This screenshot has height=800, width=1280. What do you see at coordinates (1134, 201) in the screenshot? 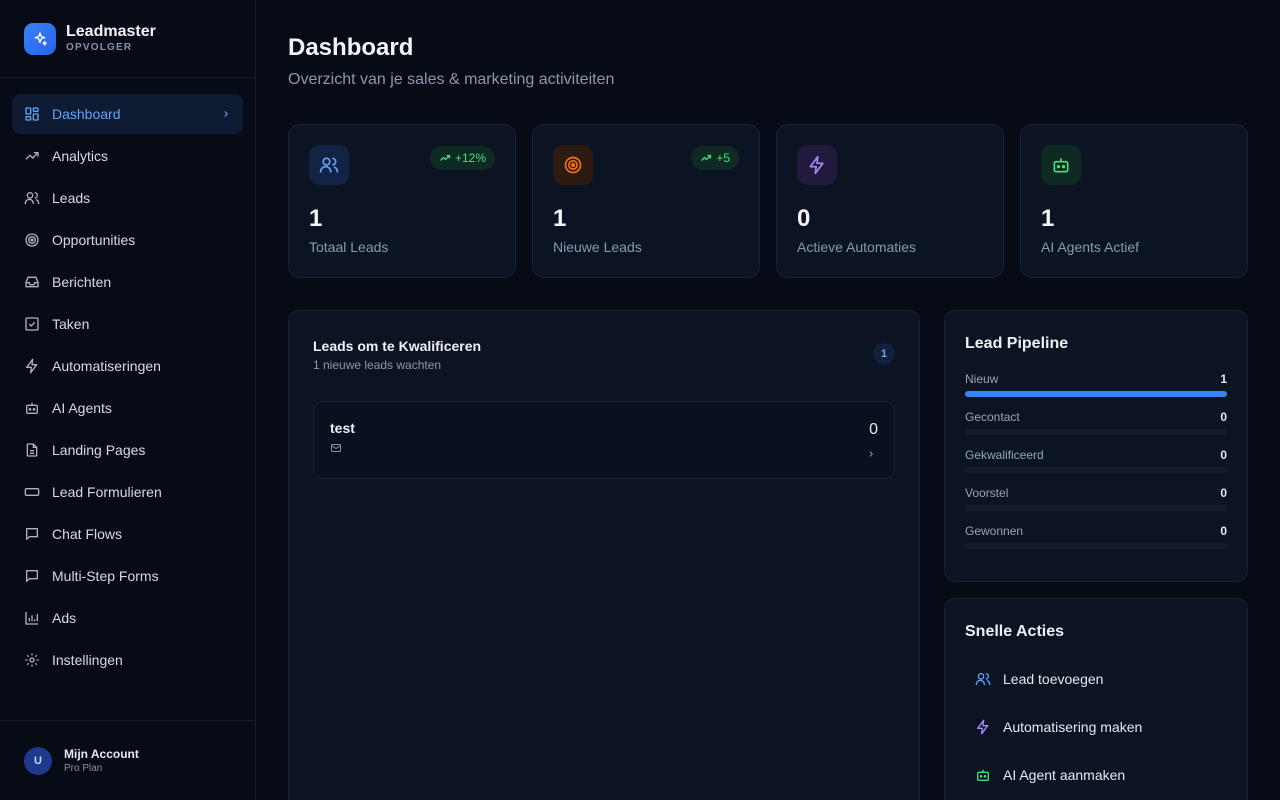
I see `stat-card-ai-agents: 1 AI Agents Actief` at bounding box center [1134, 201].